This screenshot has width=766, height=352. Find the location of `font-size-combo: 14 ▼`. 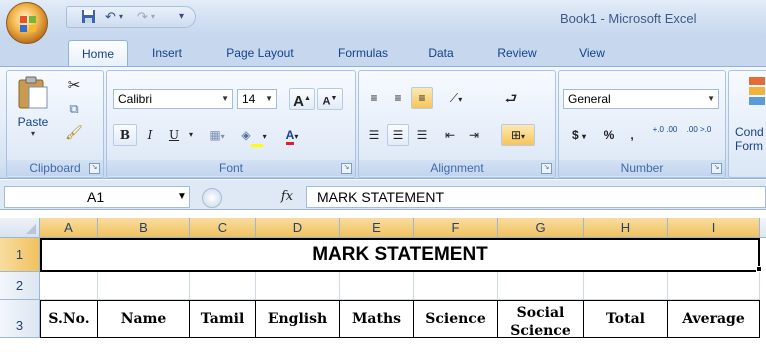

font-size-combo: 14 ▼ is located at coordinates (257, 99).